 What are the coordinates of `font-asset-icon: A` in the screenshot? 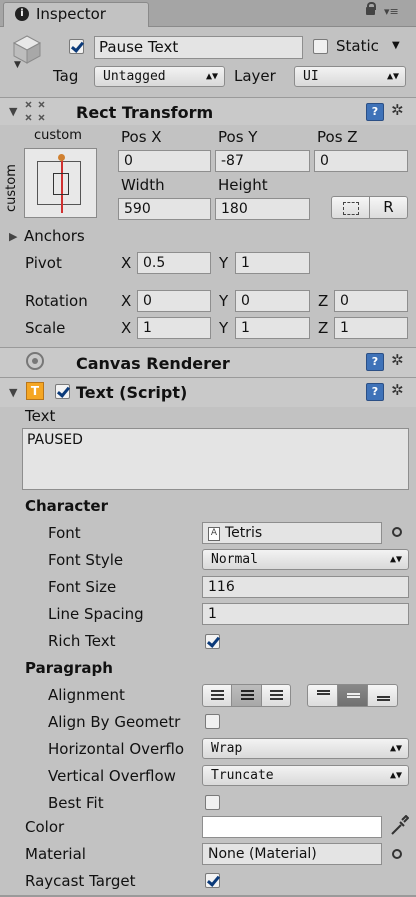 It's located at (214, 534).